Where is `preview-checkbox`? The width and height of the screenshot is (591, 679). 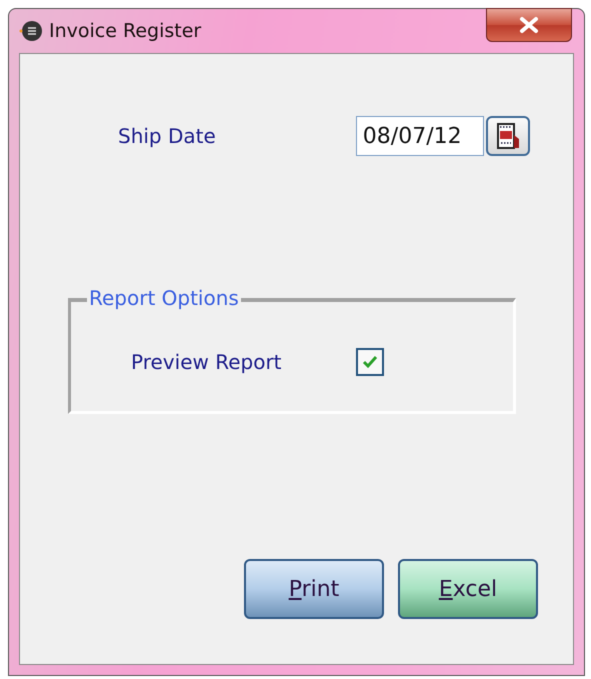
preview-checkbox is located at coordinates (370, 362).